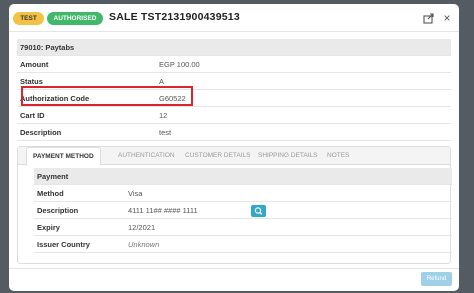 This screenshot has height=293, width=474. What do you see at coordinates (41, 132) in the screenshot?
I see `detail-key: Description` at bounding box center [41, 132].